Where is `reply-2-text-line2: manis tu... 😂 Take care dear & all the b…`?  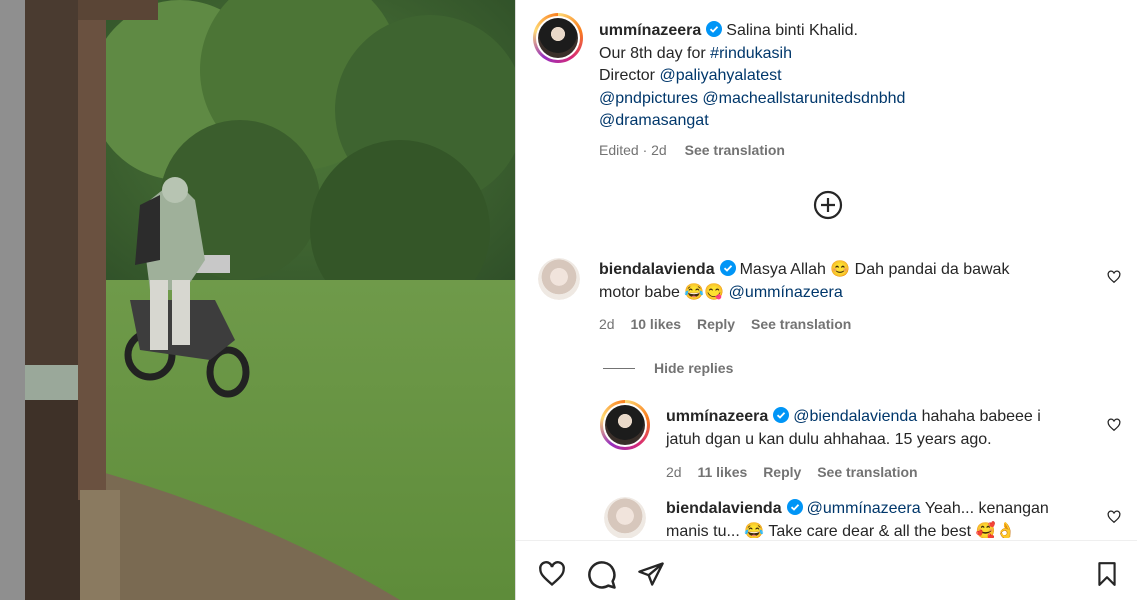
reply-2-text-line2: manis tu... 😂 Take care dear & all the b… is located at coordinates (841, 530).